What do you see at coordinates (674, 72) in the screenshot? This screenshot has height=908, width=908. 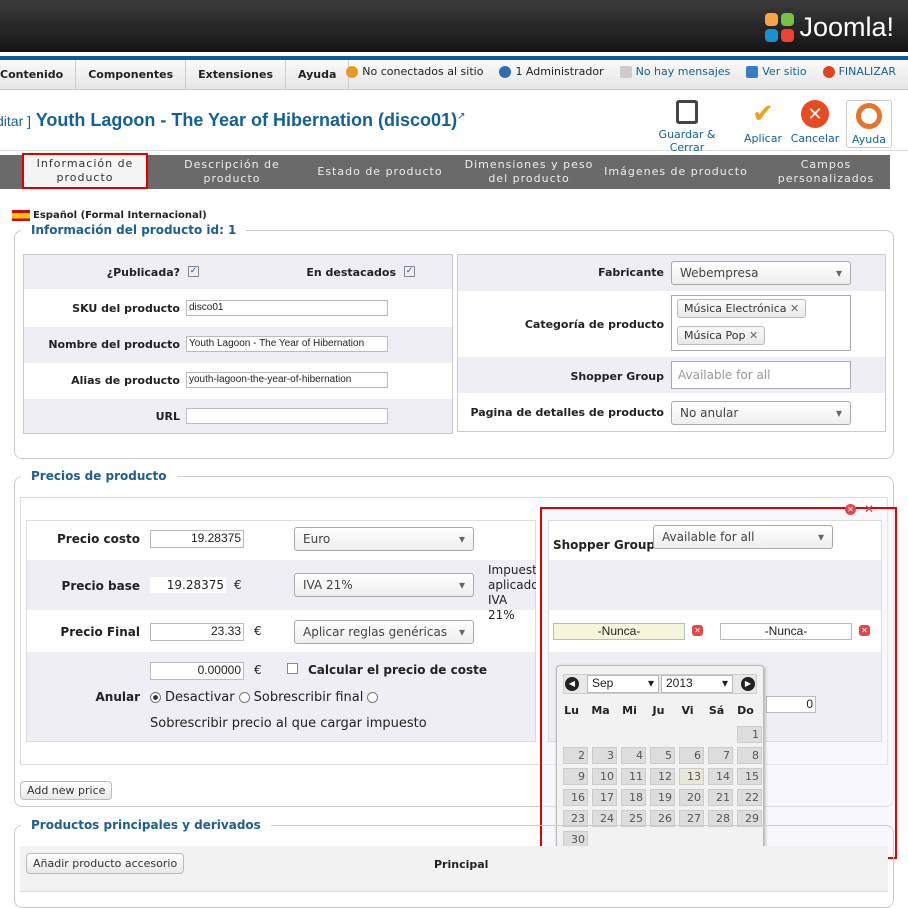 I see `messages-link: No hay mensajes` at bounding box center [674, 72].